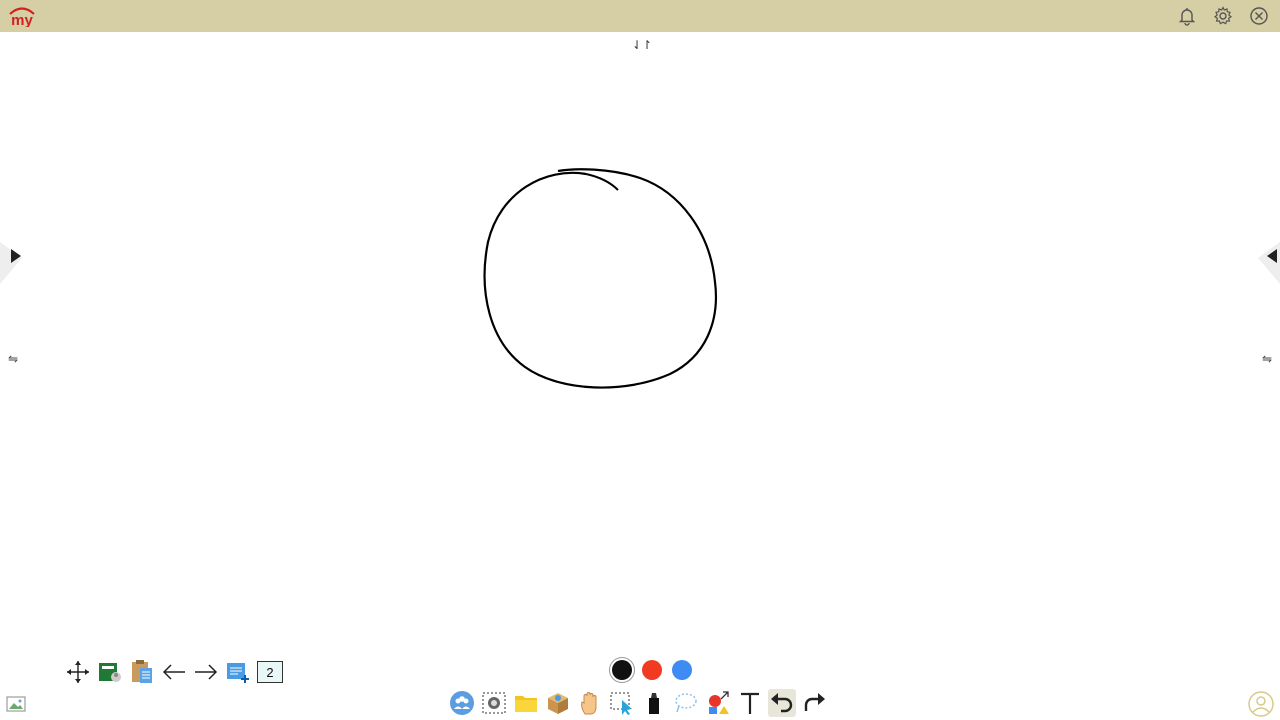 The image size is (1280, 720). What do you see at coordinates (174, 672) in the screenshot?
I see `arrow-left-icon` at bounding box center [174, 672].